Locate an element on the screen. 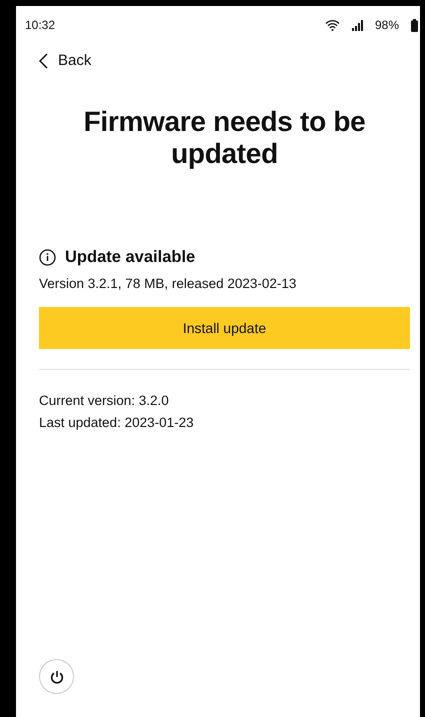  wifi-icon is located at coordinates (332, 25).